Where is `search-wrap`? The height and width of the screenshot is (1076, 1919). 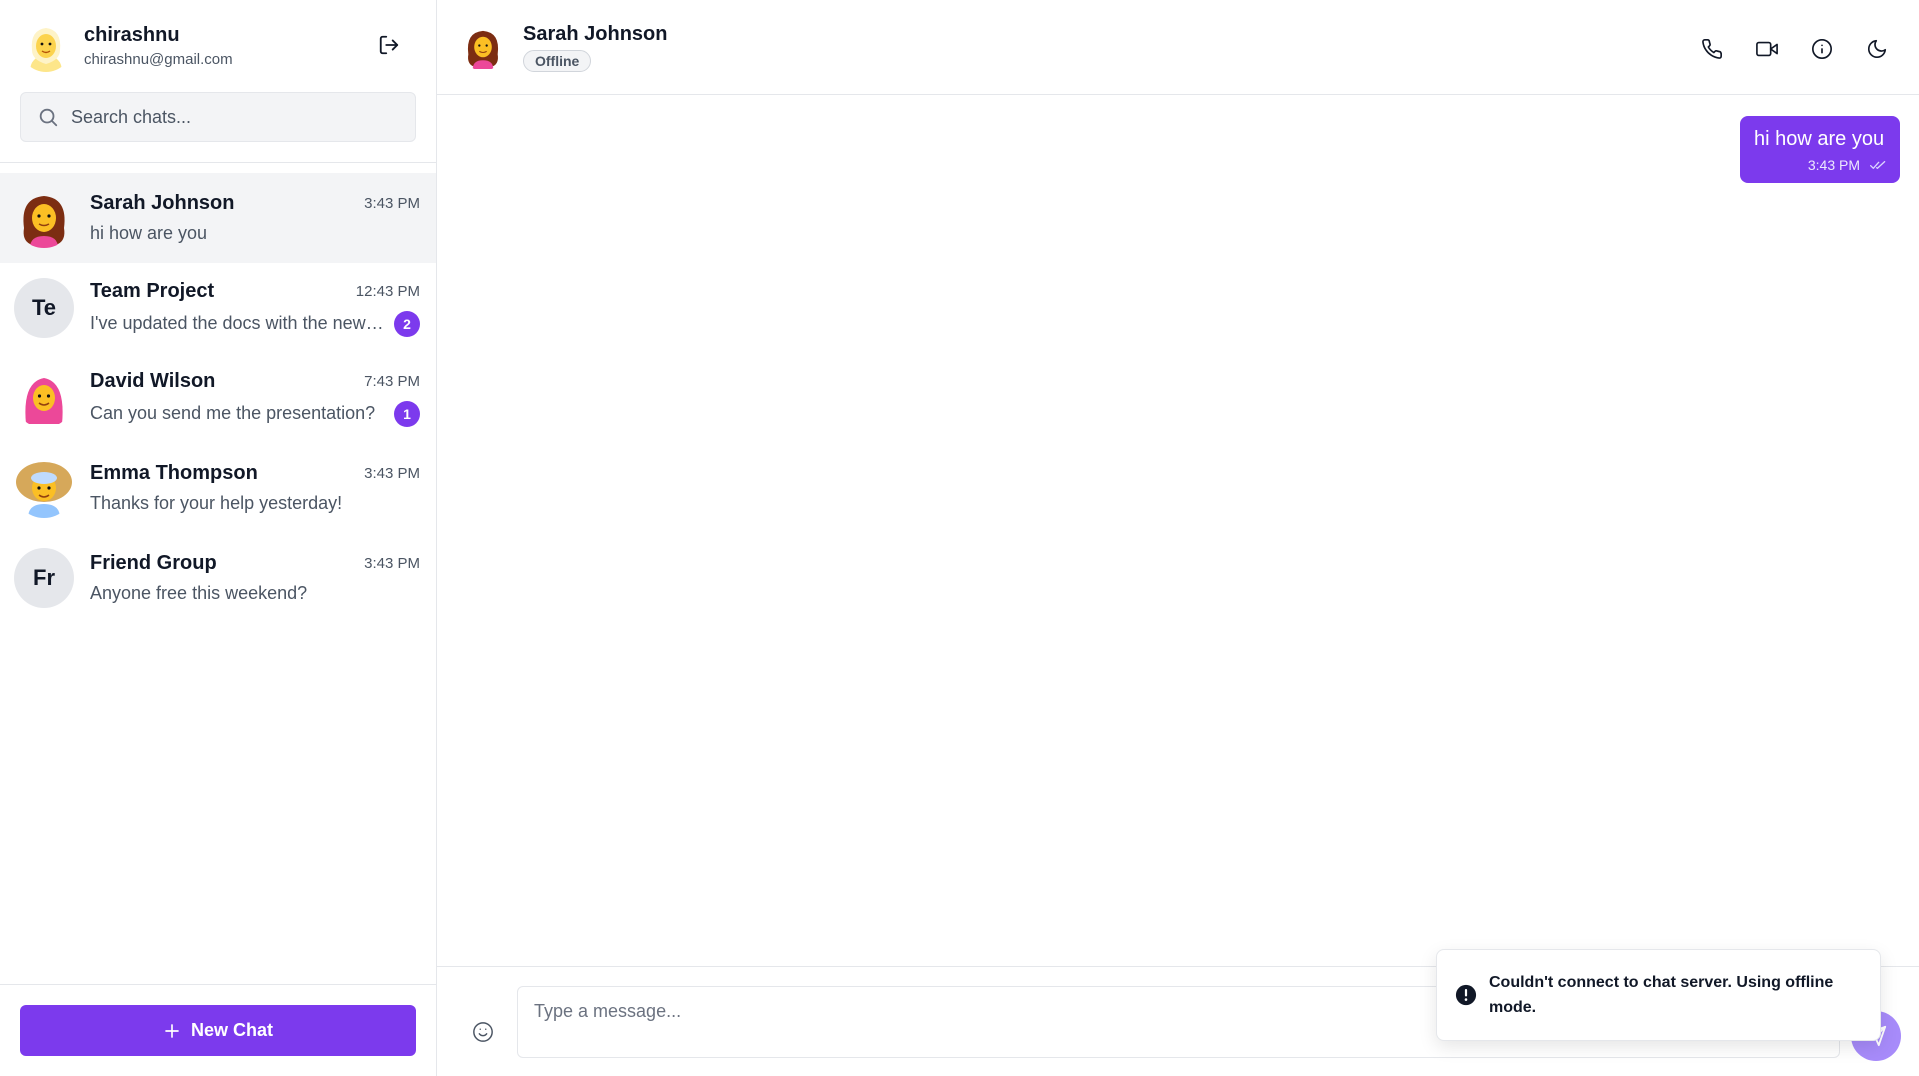 search-wrap is located at coordinates (218, 117).